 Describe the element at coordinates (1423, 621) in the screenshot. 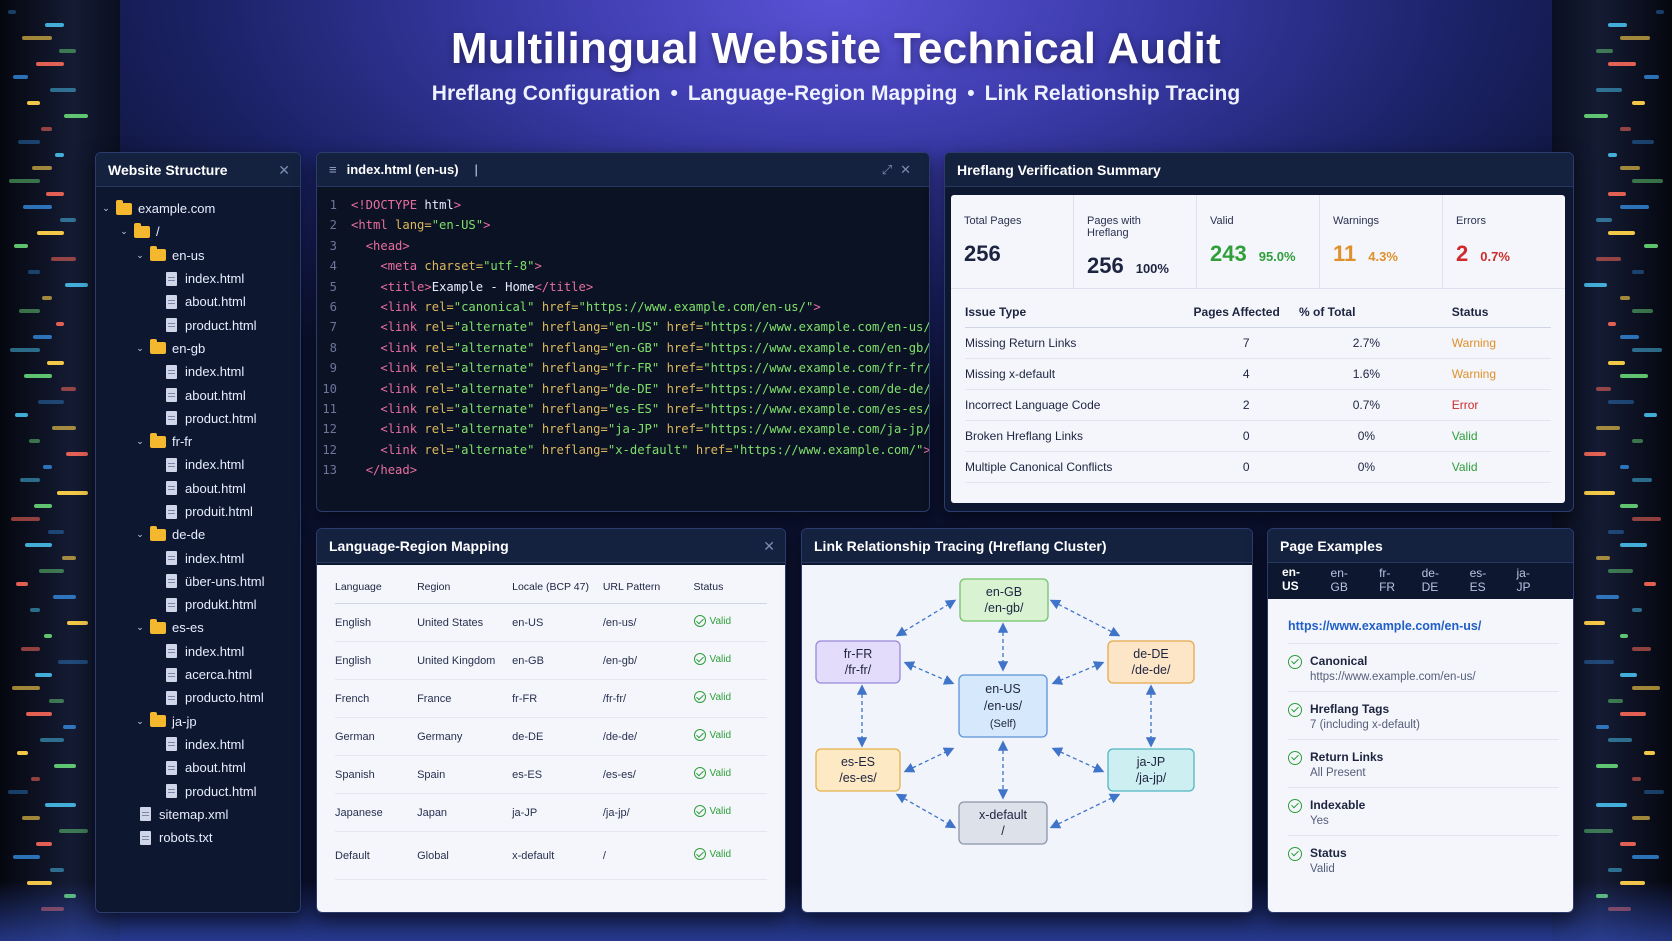

I see `example-url: https://www.example.com/en-us/` at that location.